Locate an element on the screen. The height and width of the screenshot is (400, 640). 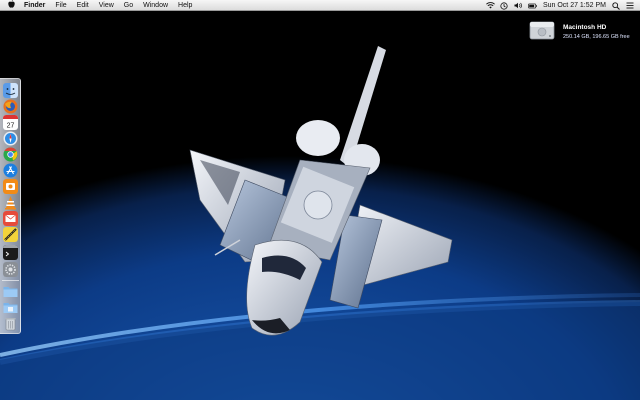
system-preferences-icon is located at coordinates (10, 269).